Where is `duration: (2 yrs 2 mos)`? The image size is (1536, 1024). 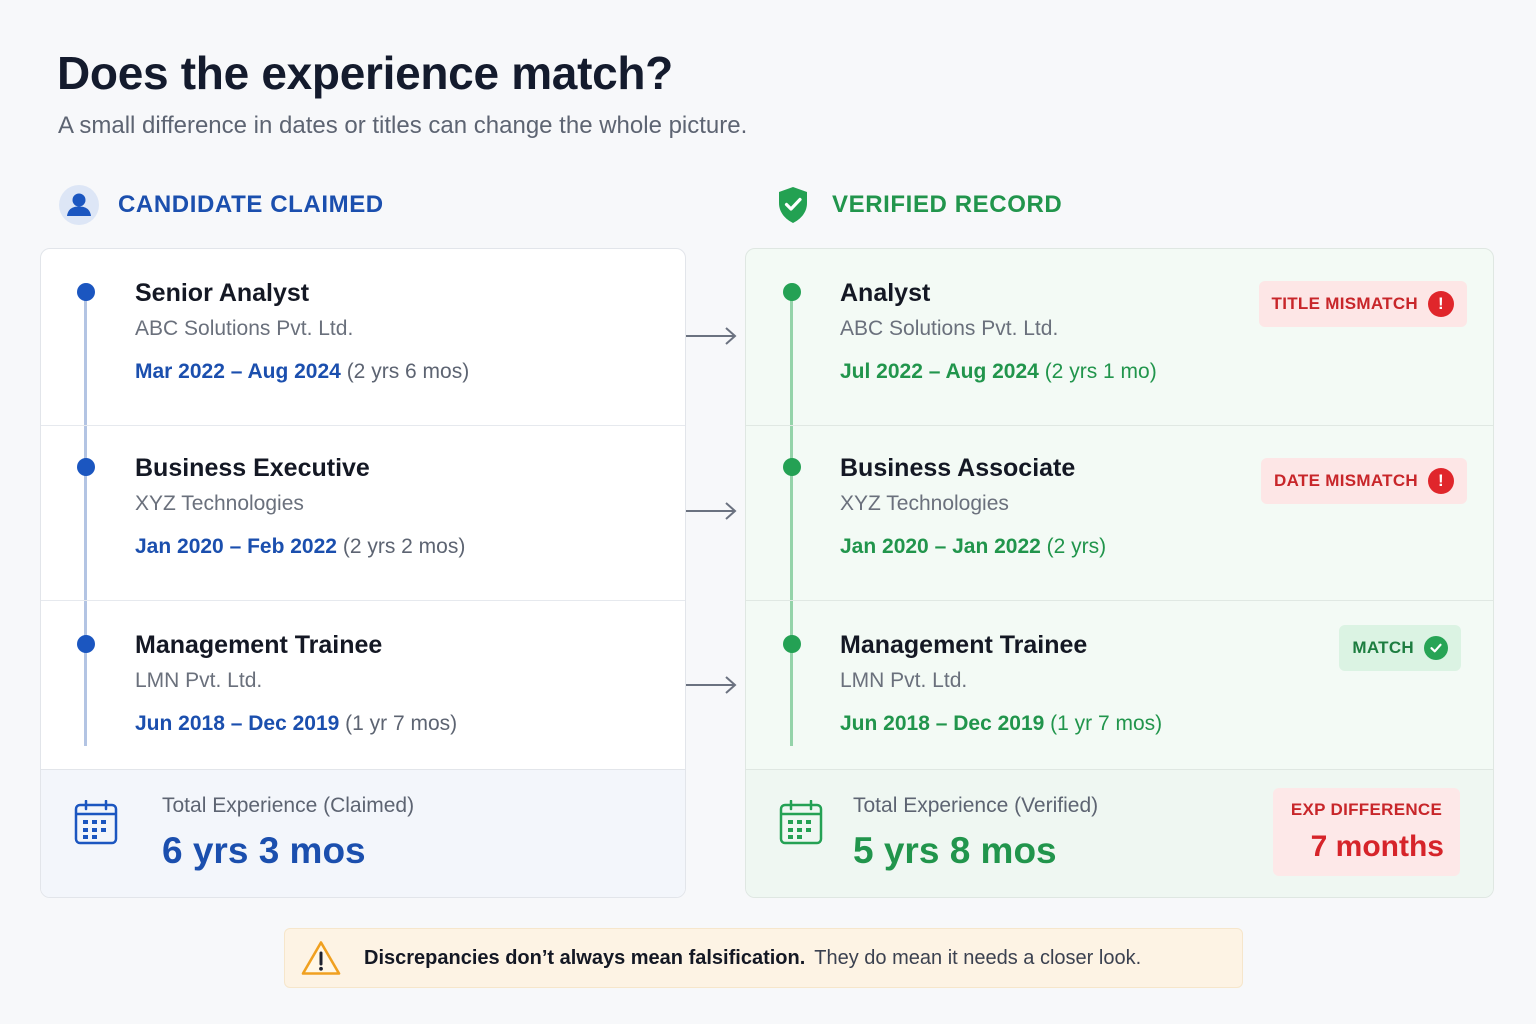
duration: (2 yrs 2 mos) is located at coordinates (404, 546).